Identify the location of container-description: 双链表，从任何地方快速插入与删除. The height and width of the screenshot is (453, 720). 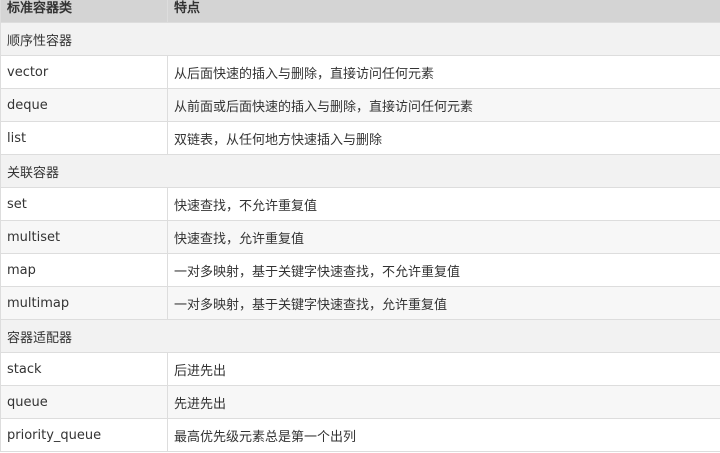
(443, 138).